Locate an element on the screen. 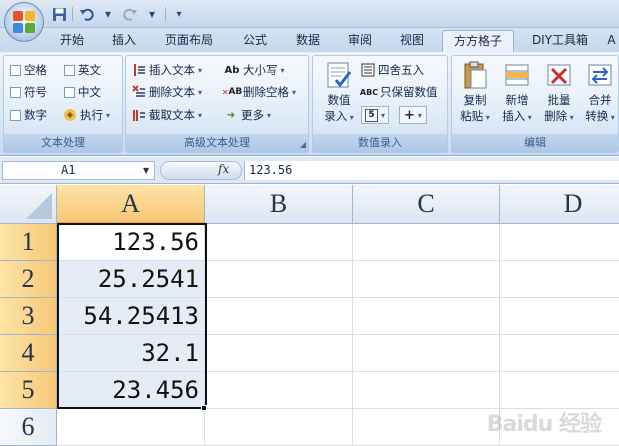 The height and width of the screenshot is (446, 619). delete-space-button: ✕ AB 删除空格 ▾ is located at coordinates (259, 92).